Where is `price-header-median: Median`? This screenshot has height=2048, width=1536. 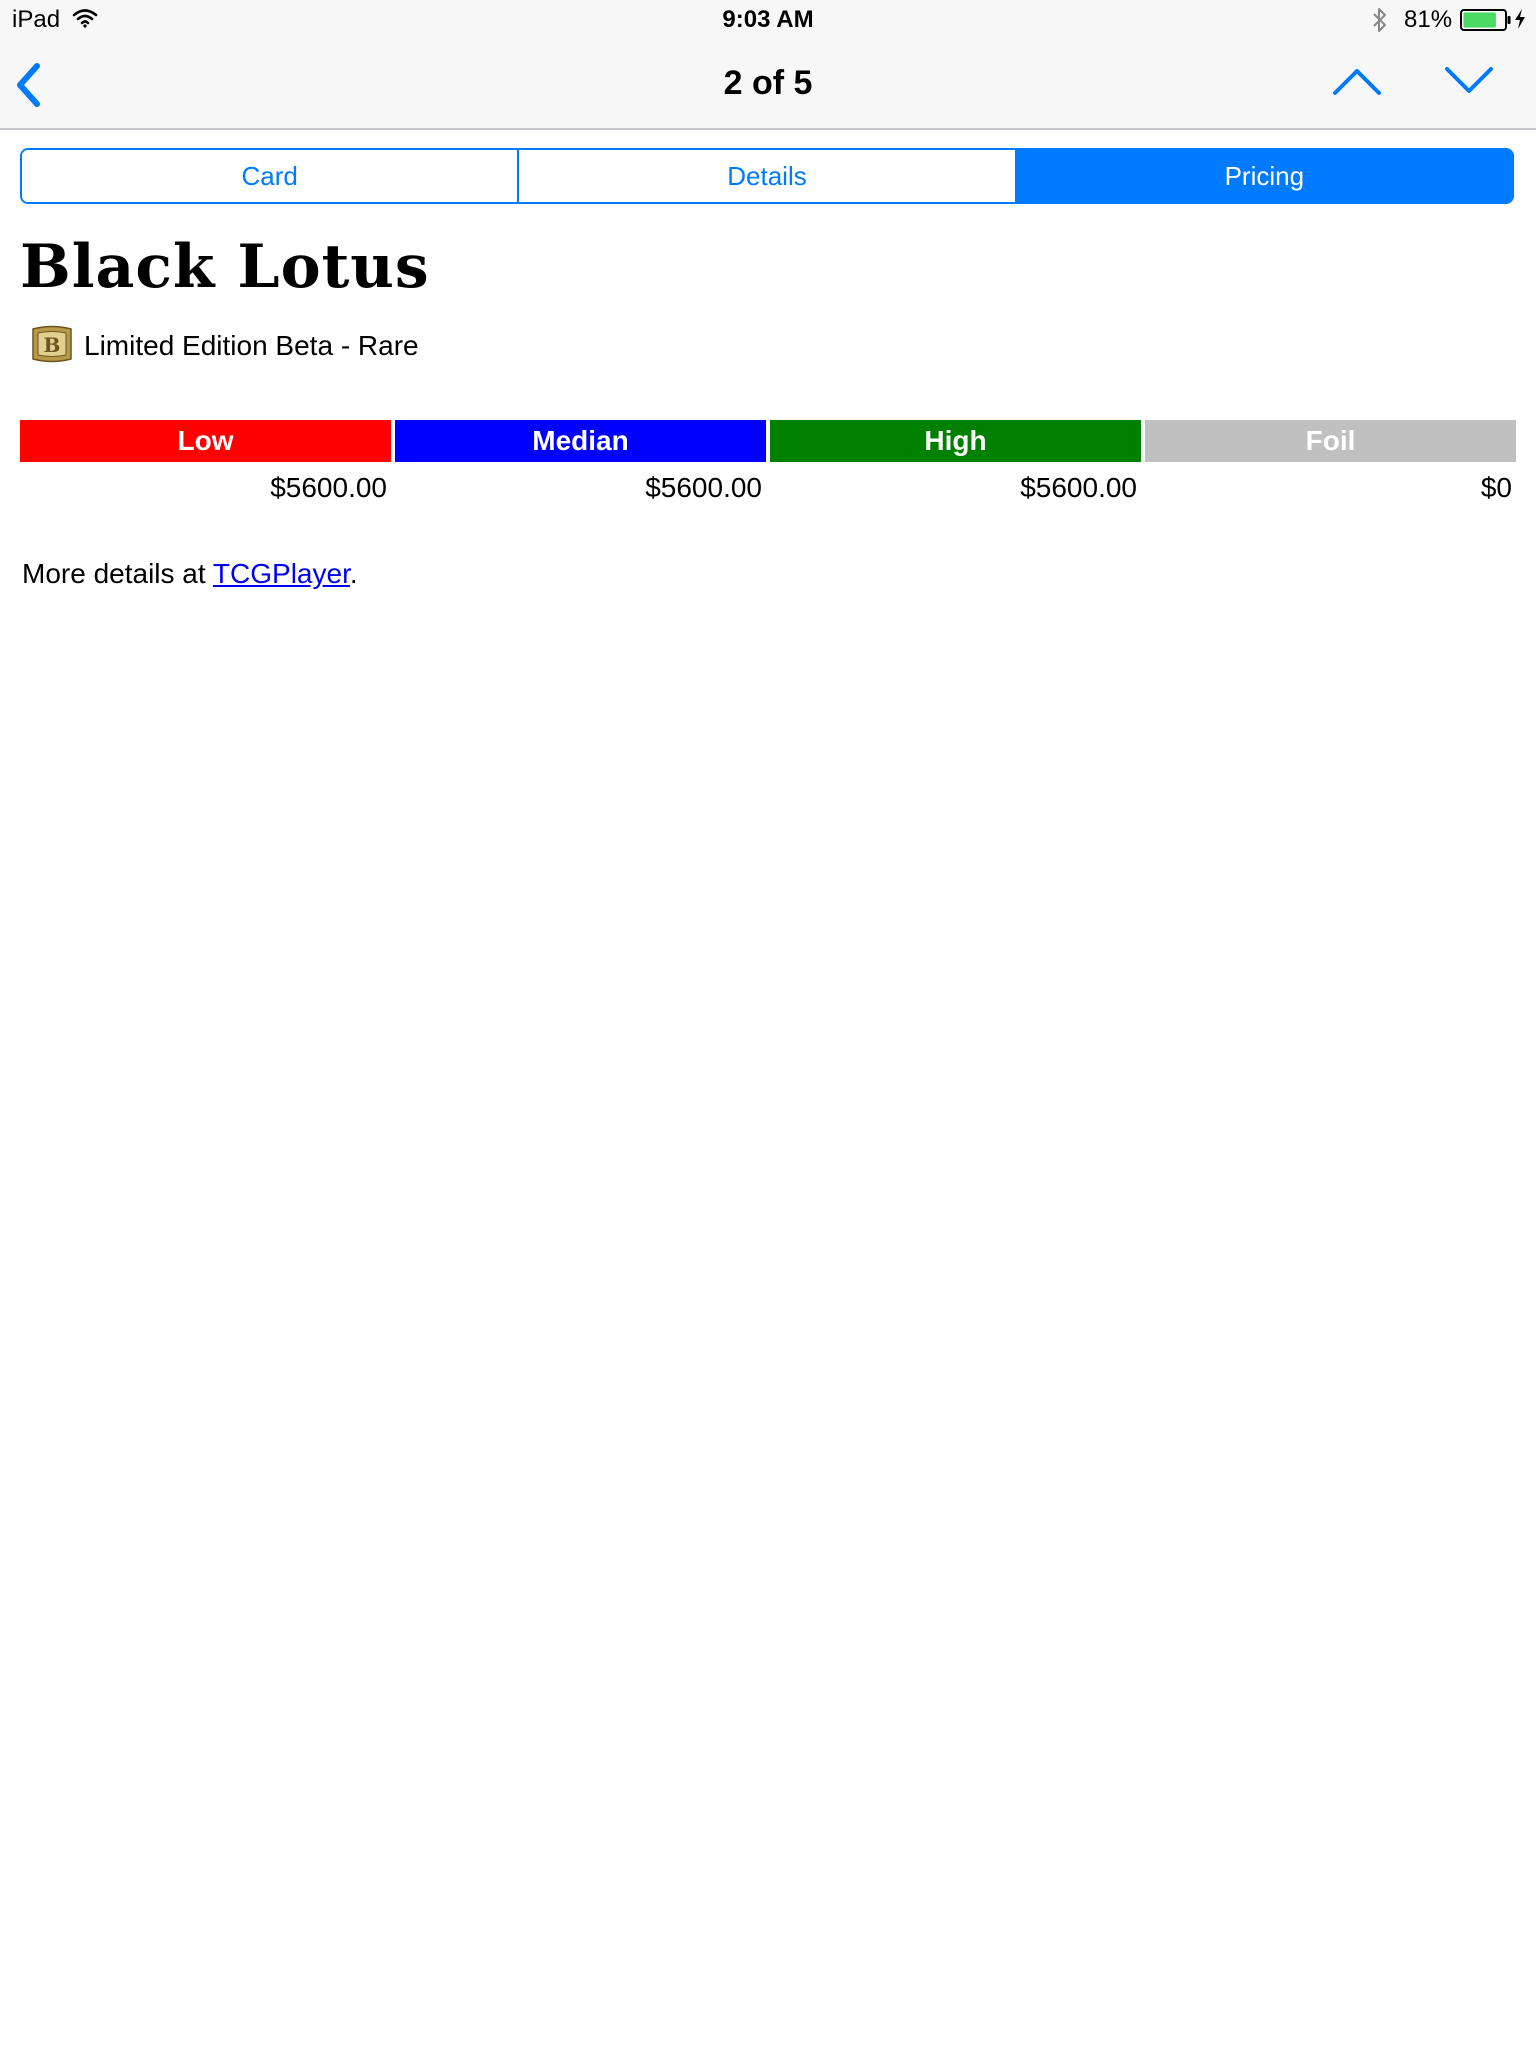 price-header-median: Median is located at coordinates (580, 441).